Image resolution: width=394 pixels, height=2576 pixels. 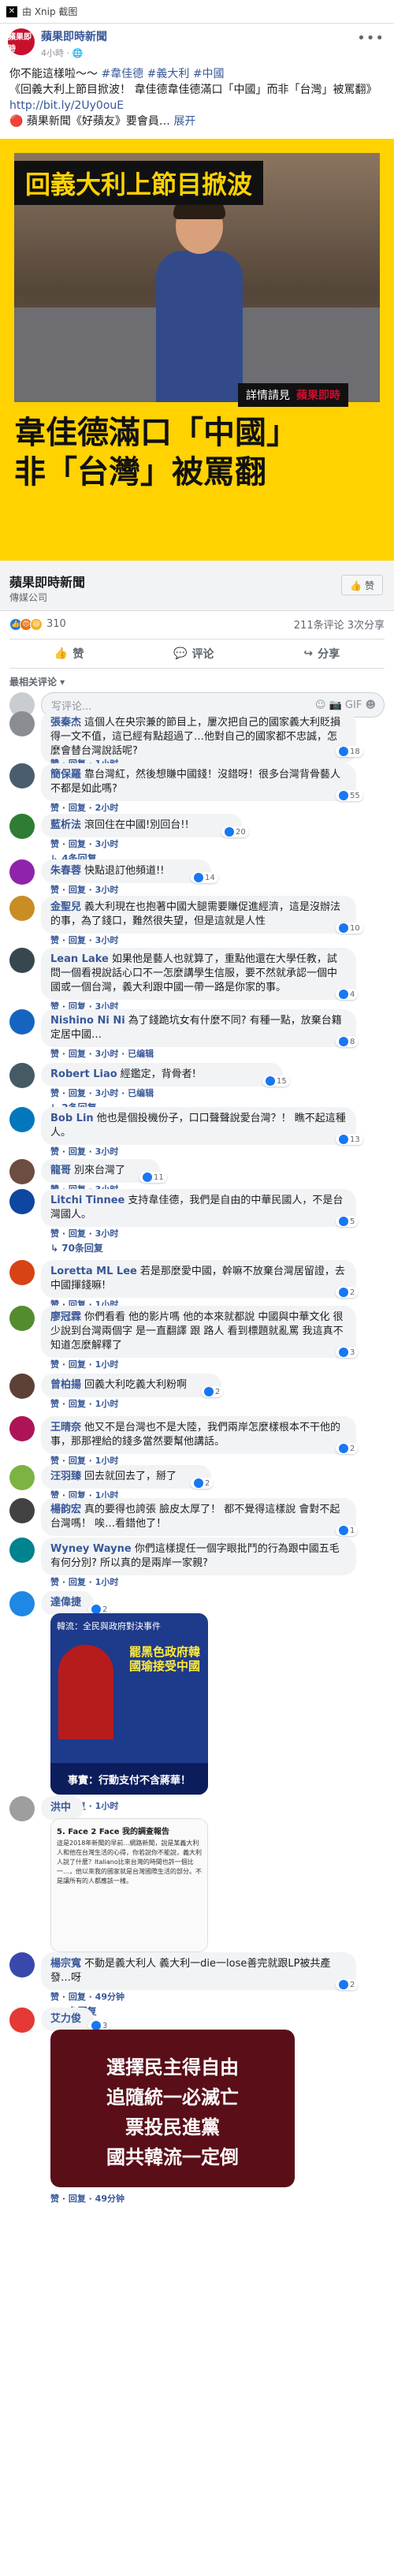 I want to click on hashtag: #義大利, so click(x=168, y=74).